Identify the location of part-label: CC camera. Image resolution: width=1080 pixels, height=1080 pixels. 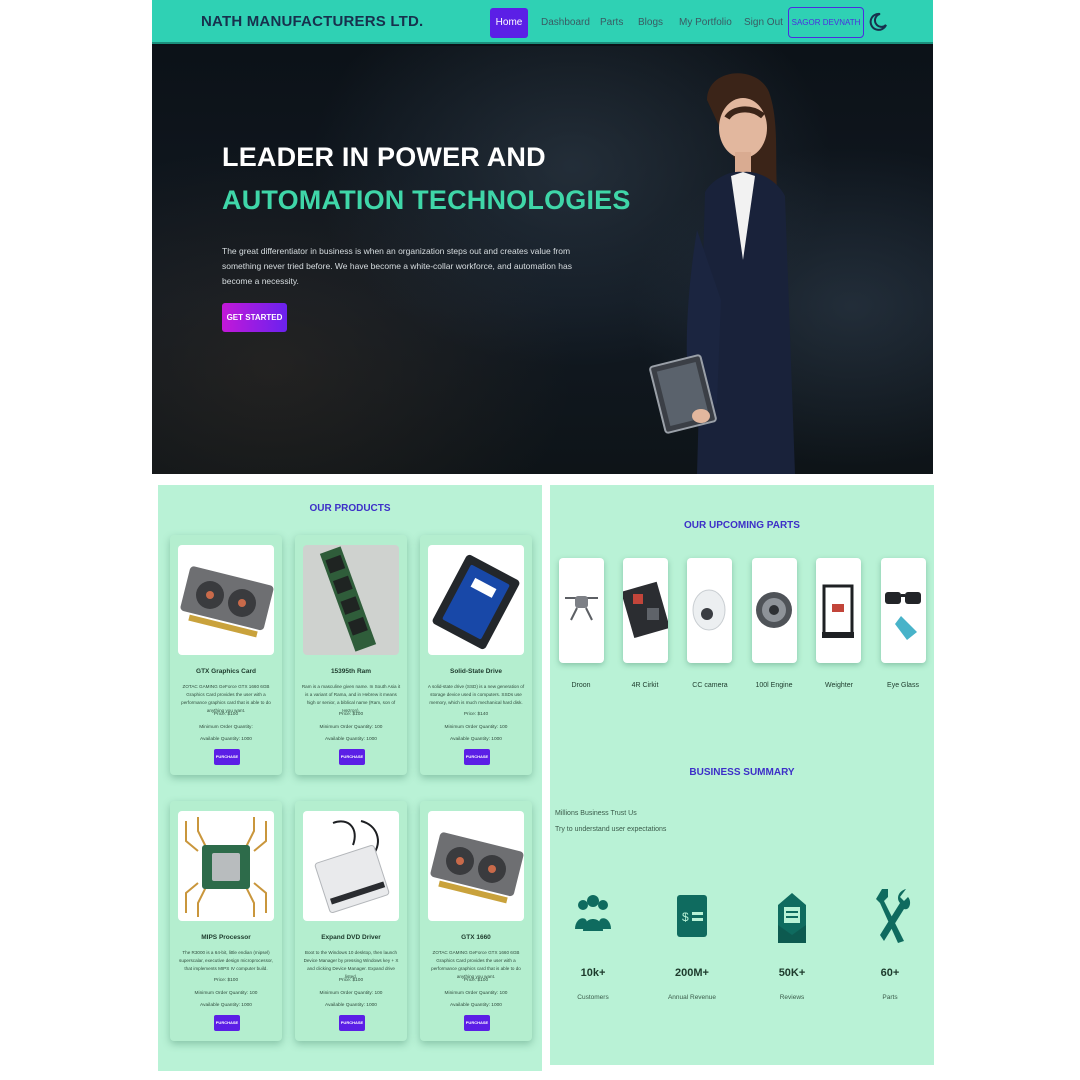
(710, 685).